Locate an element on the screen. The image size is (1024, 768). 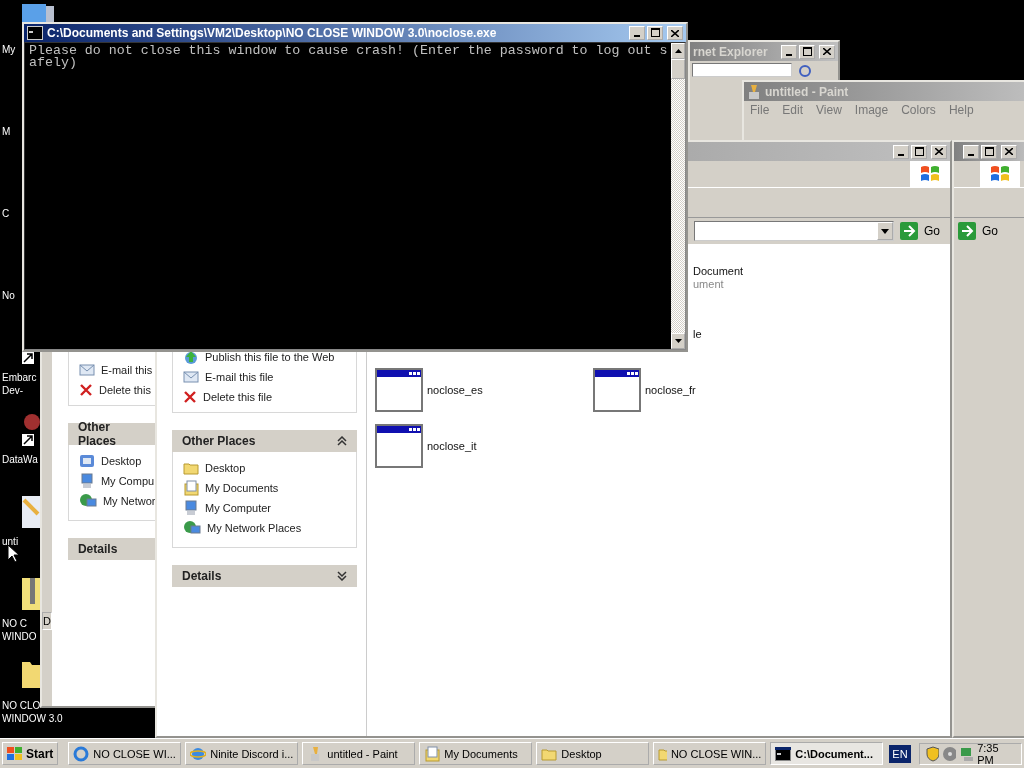
task-link: E-mail this is located at coordinates (126, 370).